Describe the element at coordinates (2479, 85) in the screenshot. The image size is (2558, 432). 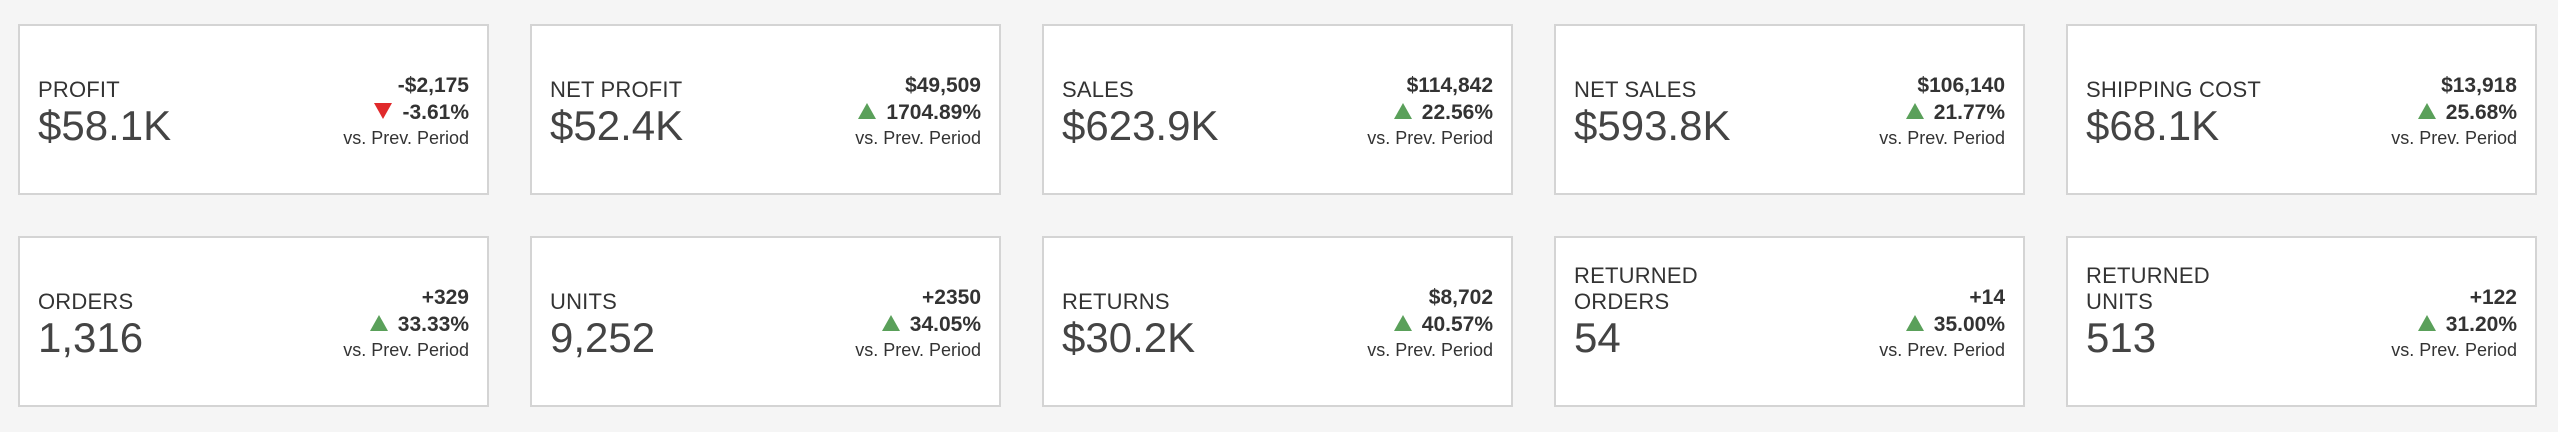
I see `kpi-delta: $13,918` at that location.